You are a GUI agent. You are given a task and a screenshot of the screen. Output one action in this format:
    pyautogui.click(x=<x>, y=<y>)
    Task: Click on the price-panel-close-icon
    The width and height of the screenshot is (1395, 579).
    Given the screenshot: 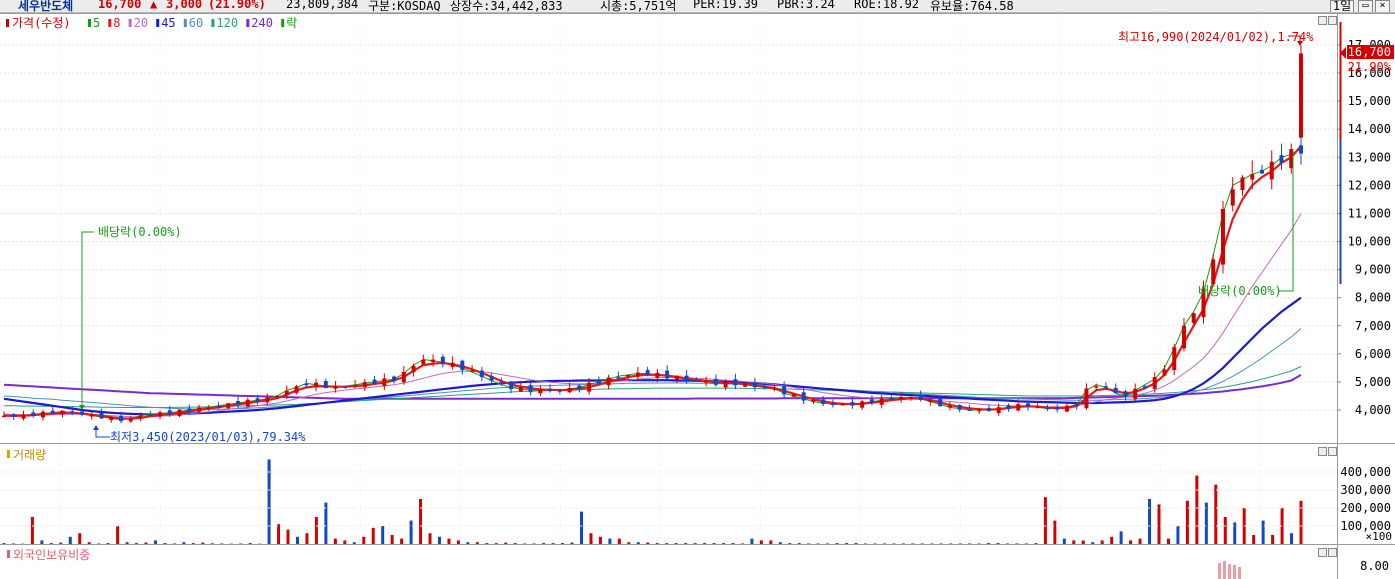 What is the action you would take?
    pyautogui.click(x=1332, y=20)
    